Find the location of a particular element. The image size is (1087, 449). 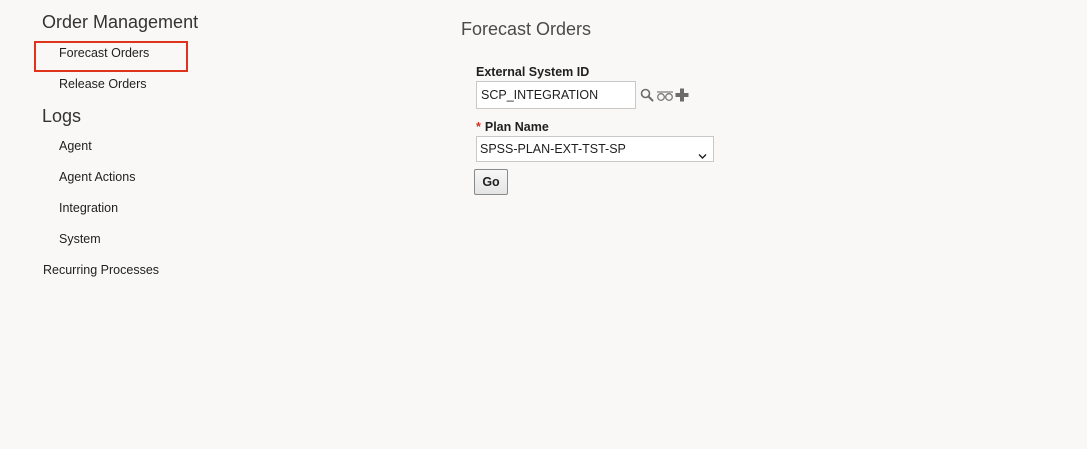

sidebar-item-release-orders: Release Orders is located at coordinates (103, 84).